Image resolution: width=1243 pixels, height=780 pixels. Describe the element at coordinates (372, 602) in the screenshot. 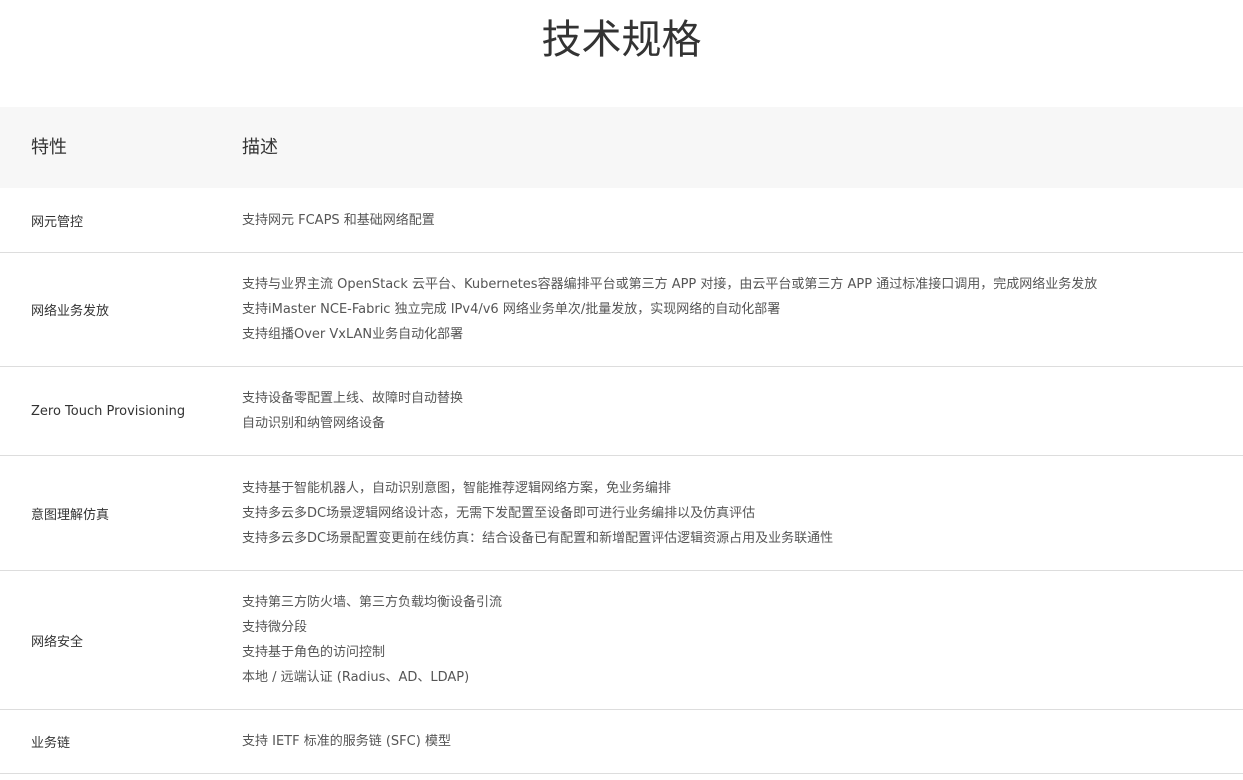

I see `description-line: 支持第三方防火墙、第三方负载均衡设备引流` at that location.